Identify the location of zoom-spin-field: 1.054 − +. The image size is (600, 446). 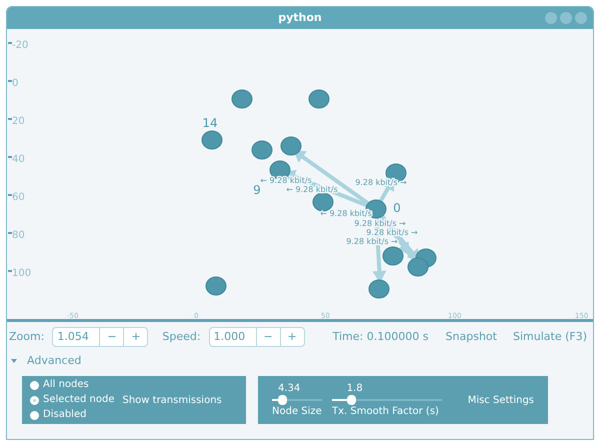
(100, 337).